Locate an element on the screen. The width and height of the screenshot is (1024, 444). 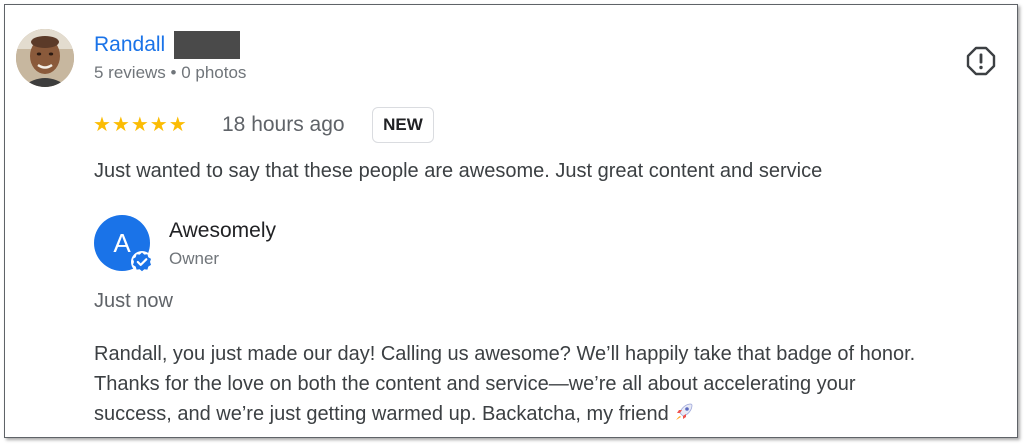
reply-time: Just now is located at coordinates (133, 301).